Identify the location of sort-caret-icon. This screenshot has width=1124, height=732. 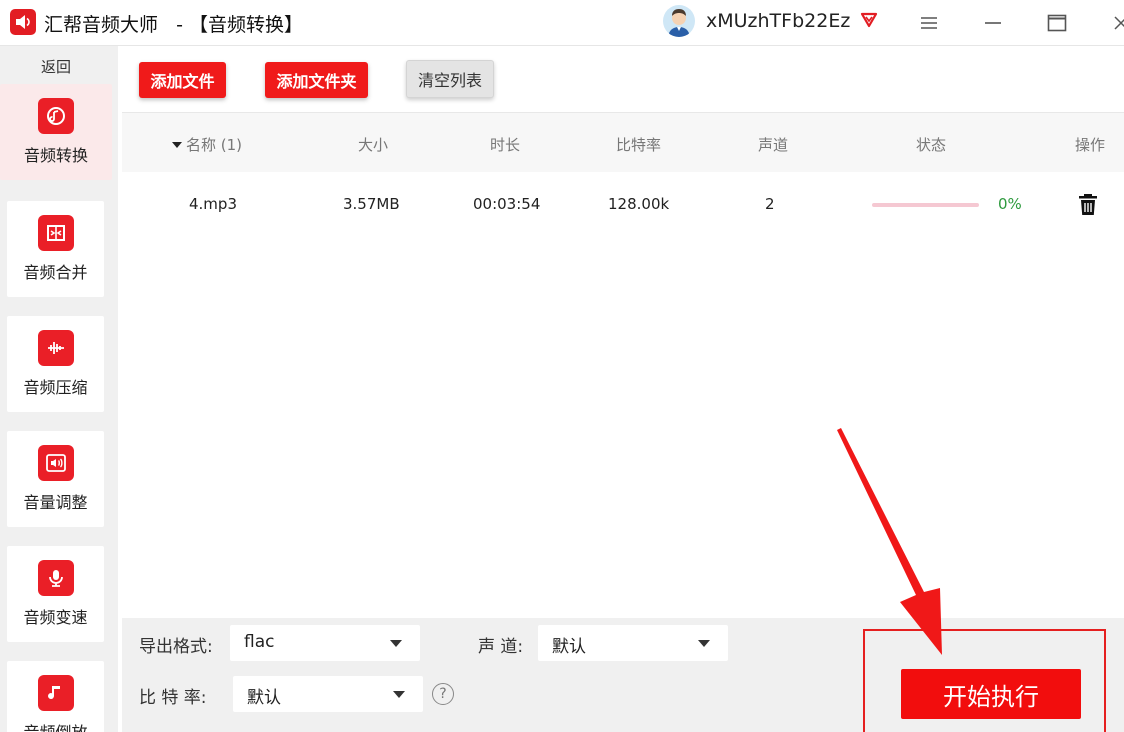
(177, 145).